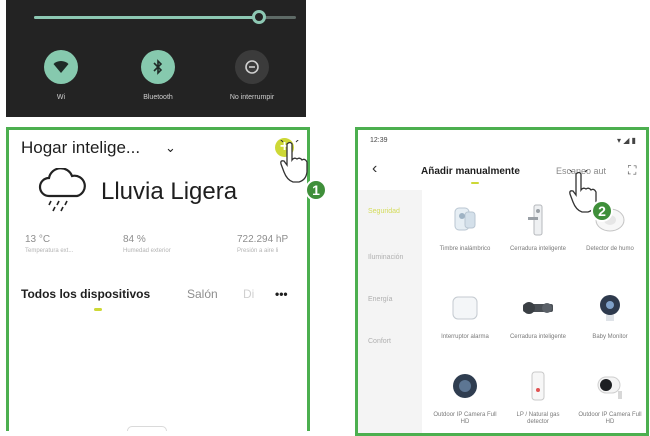  Describe the element at coordinates (538, 386) in the screenshot. I see `gas-detector-icon` at that location.